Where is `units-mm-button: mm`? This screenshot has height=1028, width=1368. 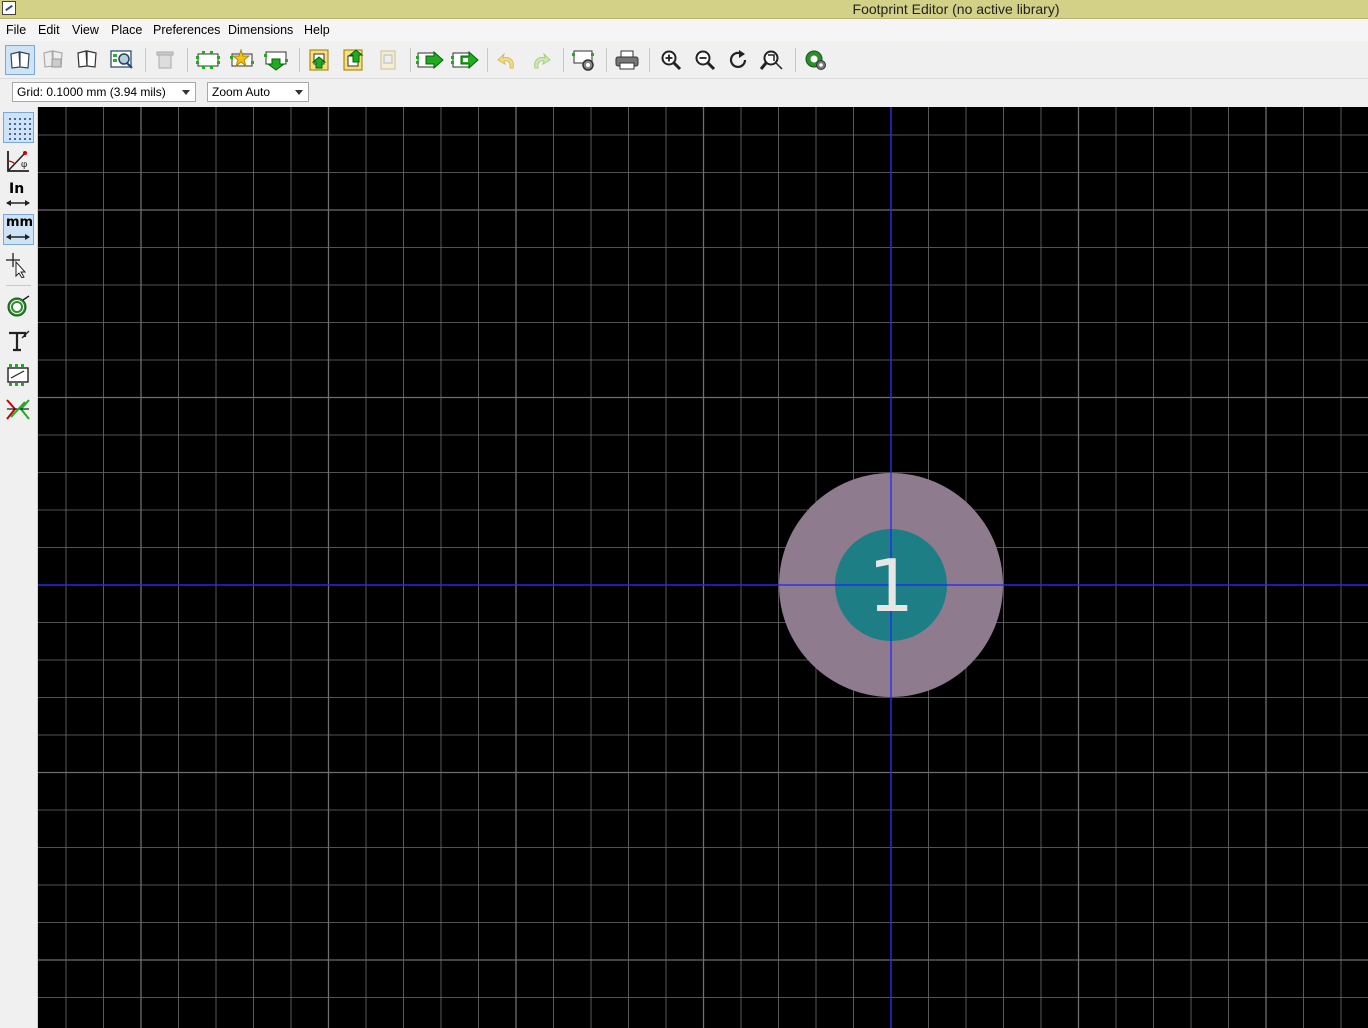
units-mm-button: mm is located at coordinates (18, 229).